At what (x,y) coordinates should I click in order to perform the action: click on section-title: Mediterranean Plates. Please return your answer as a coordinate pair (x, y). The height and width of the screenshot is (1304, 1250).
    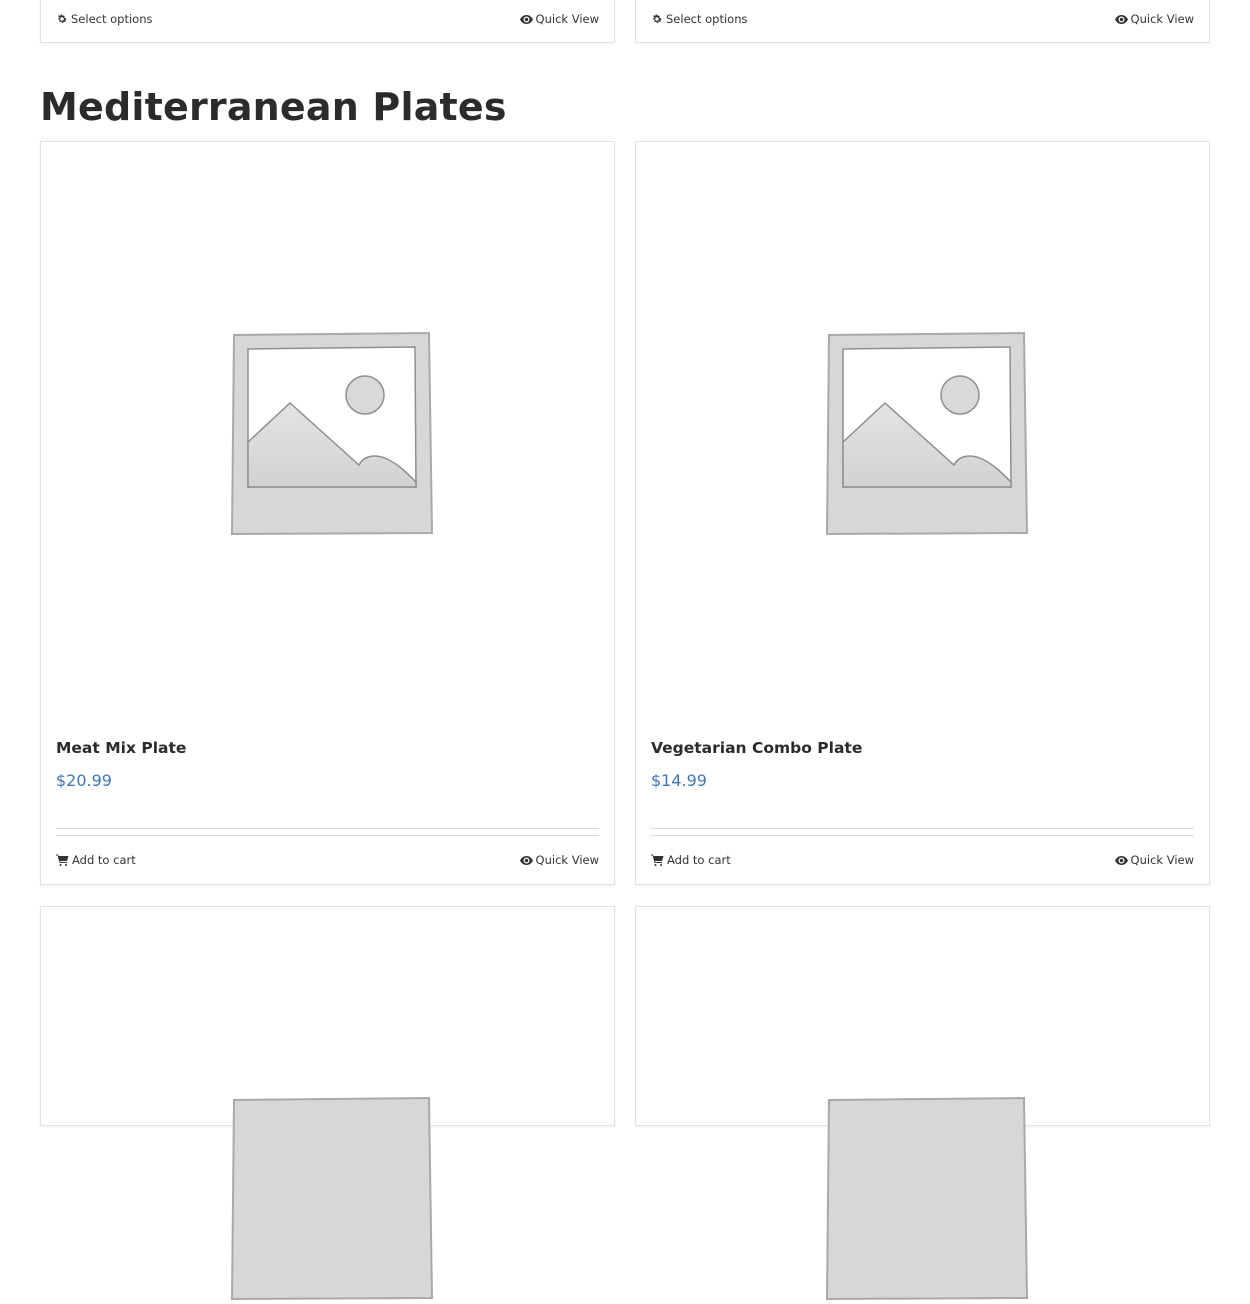
    Looking at the image, I should click on (273, 107).